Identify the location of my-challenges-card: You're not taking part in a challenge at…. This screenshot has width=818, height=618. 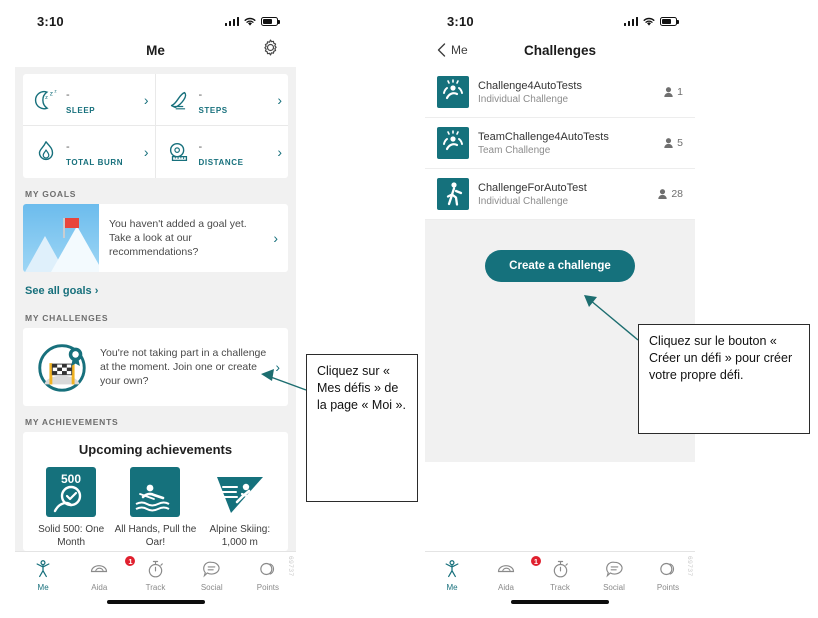
(155, 367).